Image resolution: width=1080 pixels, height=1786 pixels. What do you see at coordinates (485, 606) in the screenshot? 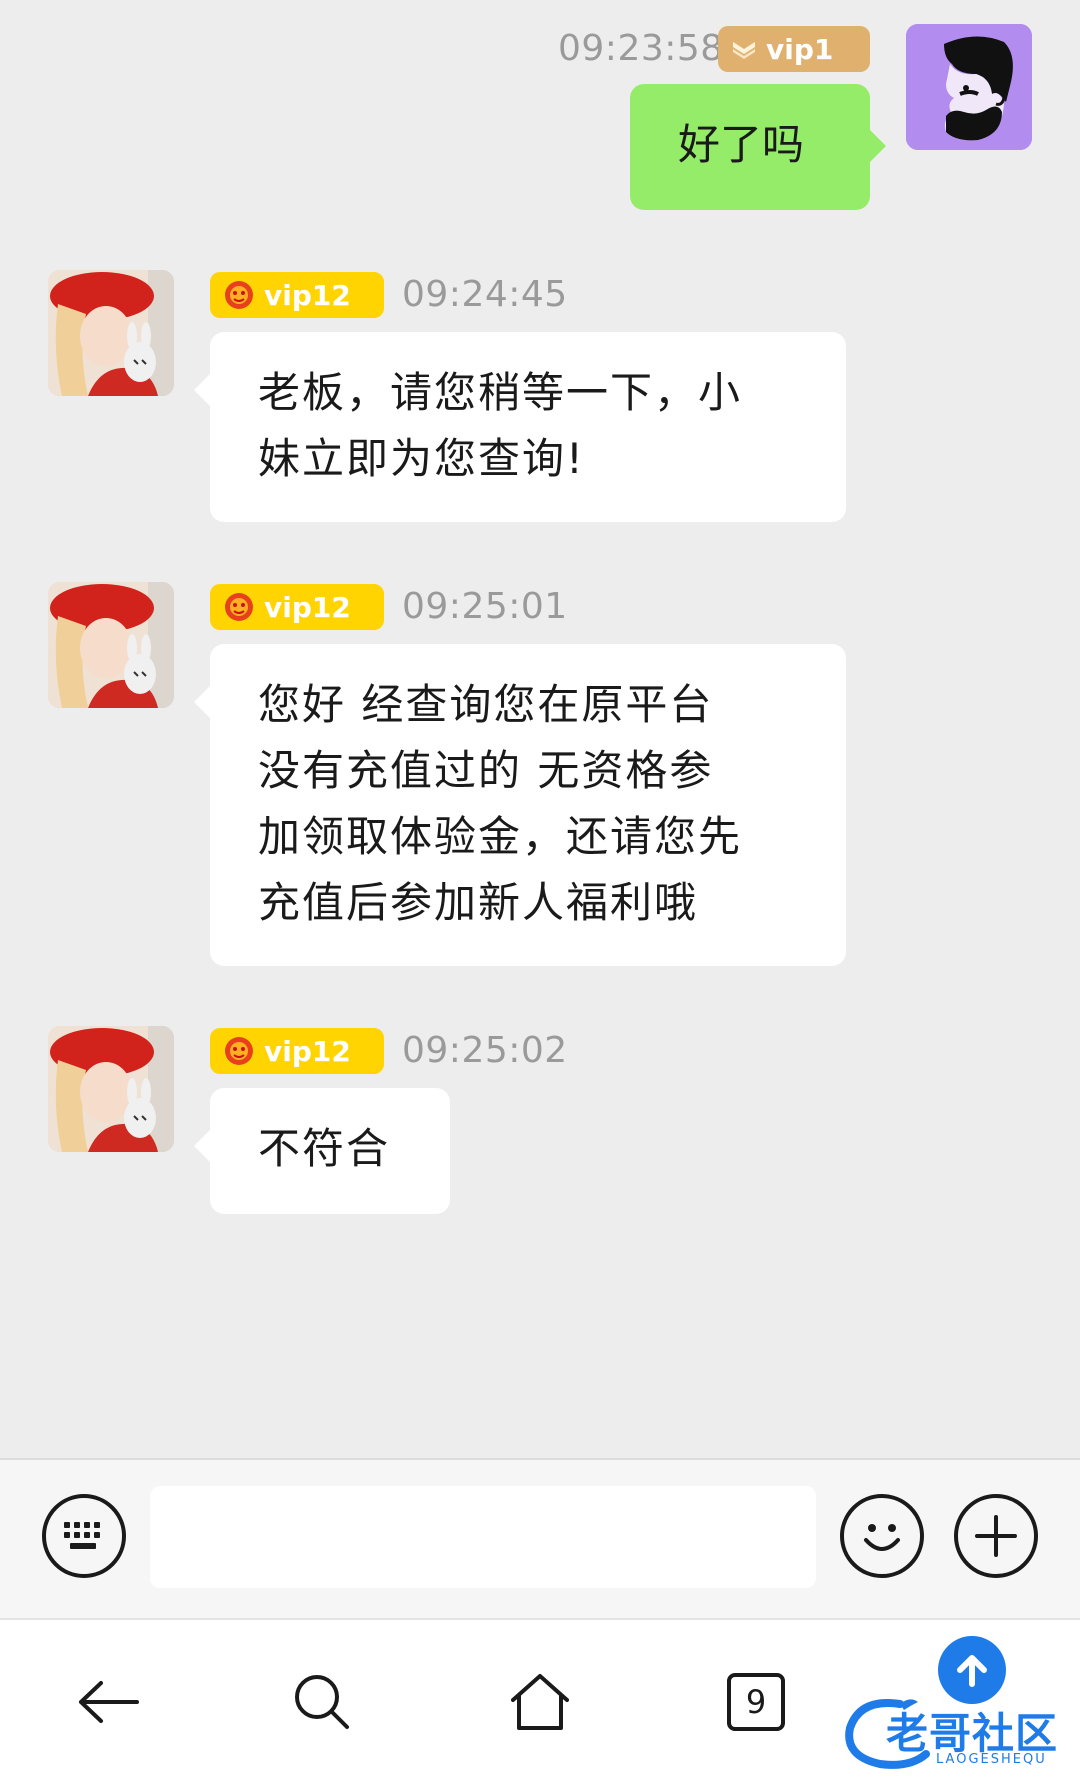
I see `message-timestamp: 09:25:01` at bounding box center [485, 606].